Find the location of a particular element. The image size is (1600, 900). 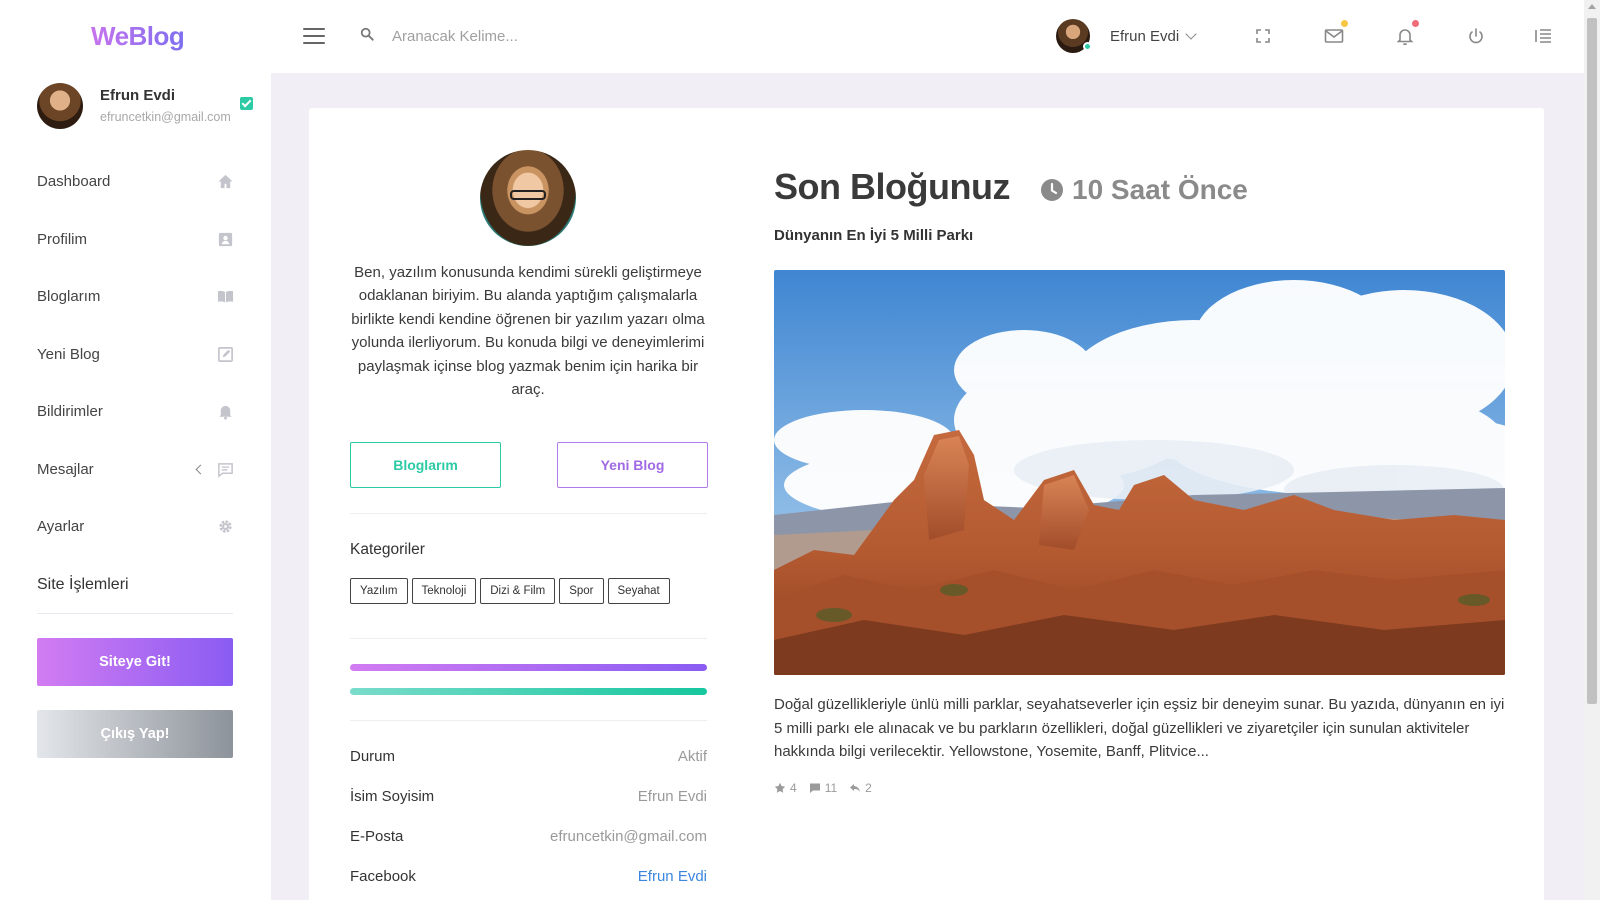

edit-icon is located at coordinates (225, 354).